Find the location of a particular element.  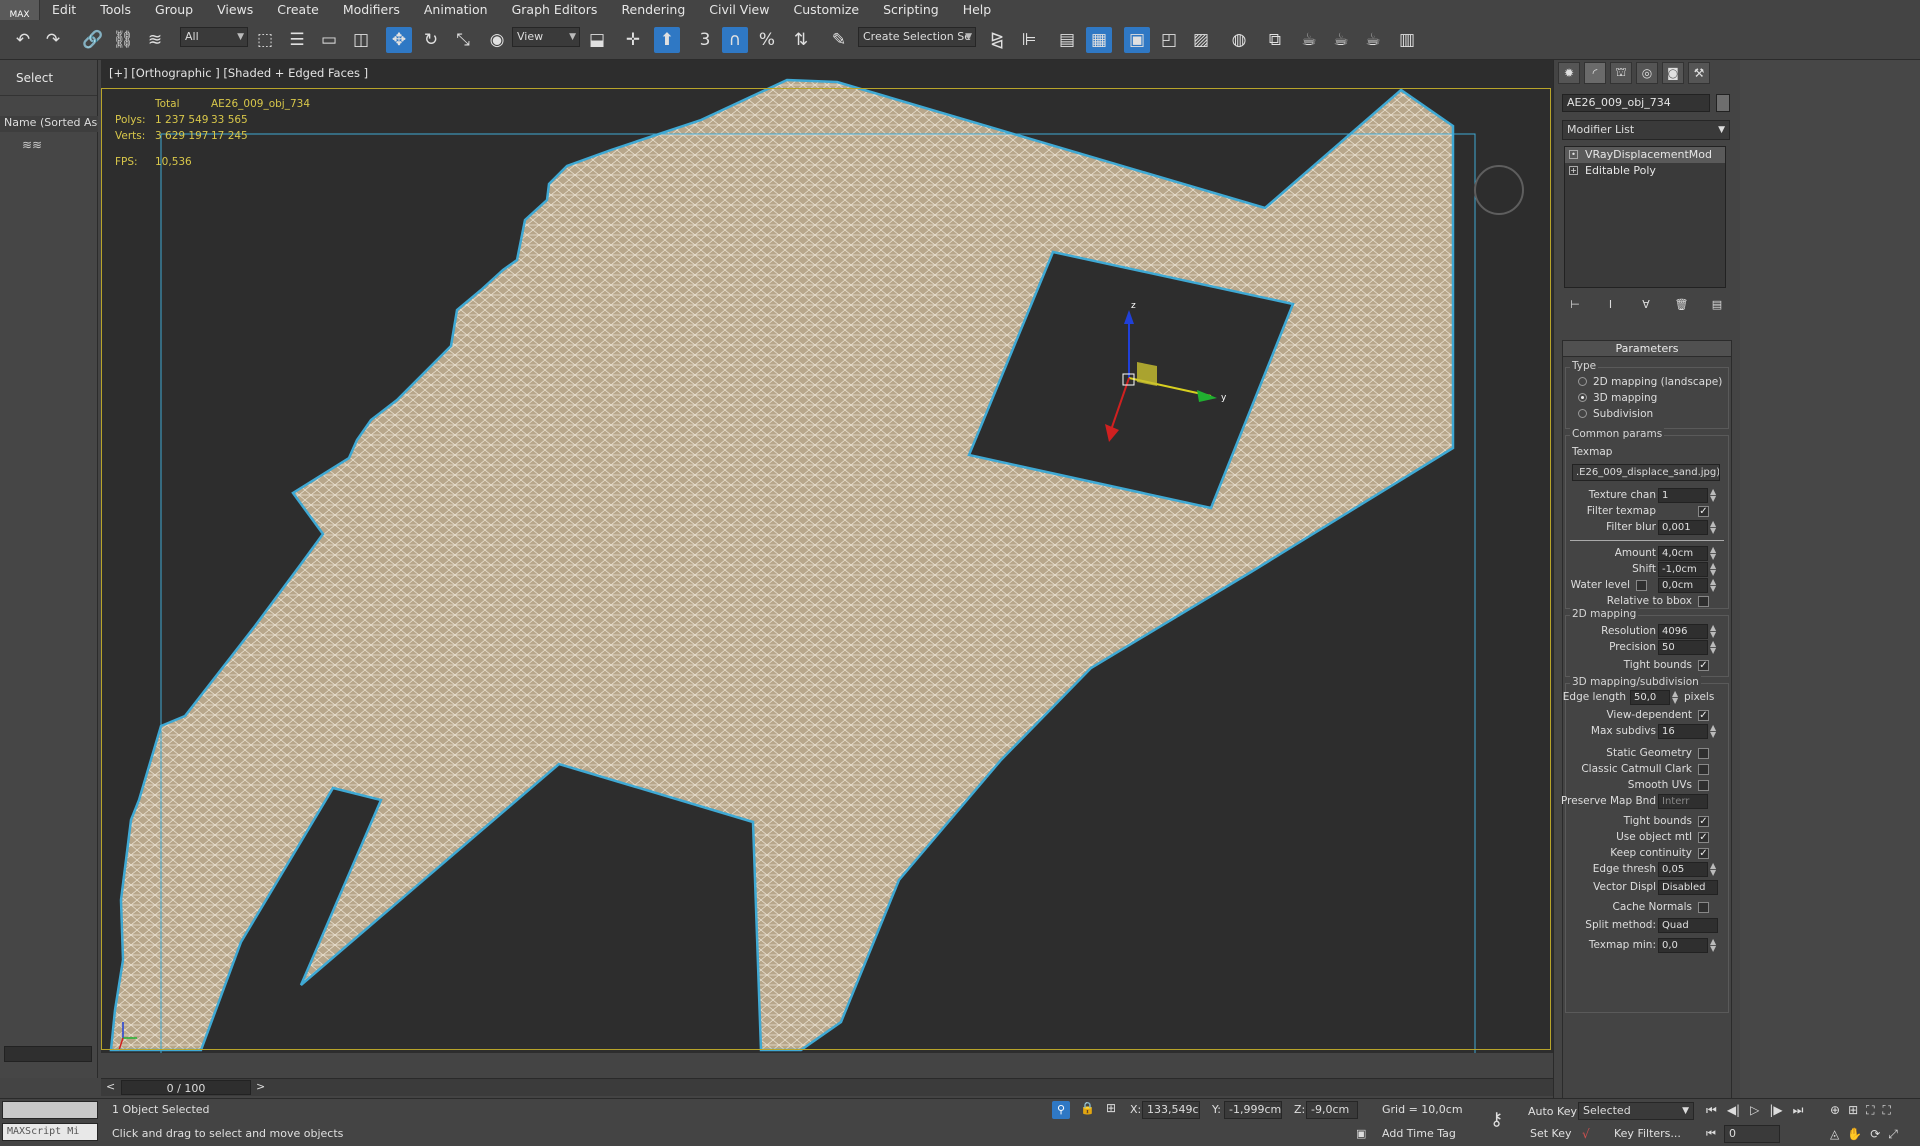

material-editor-icon: ▨ is located at coordinates (1201, 40).